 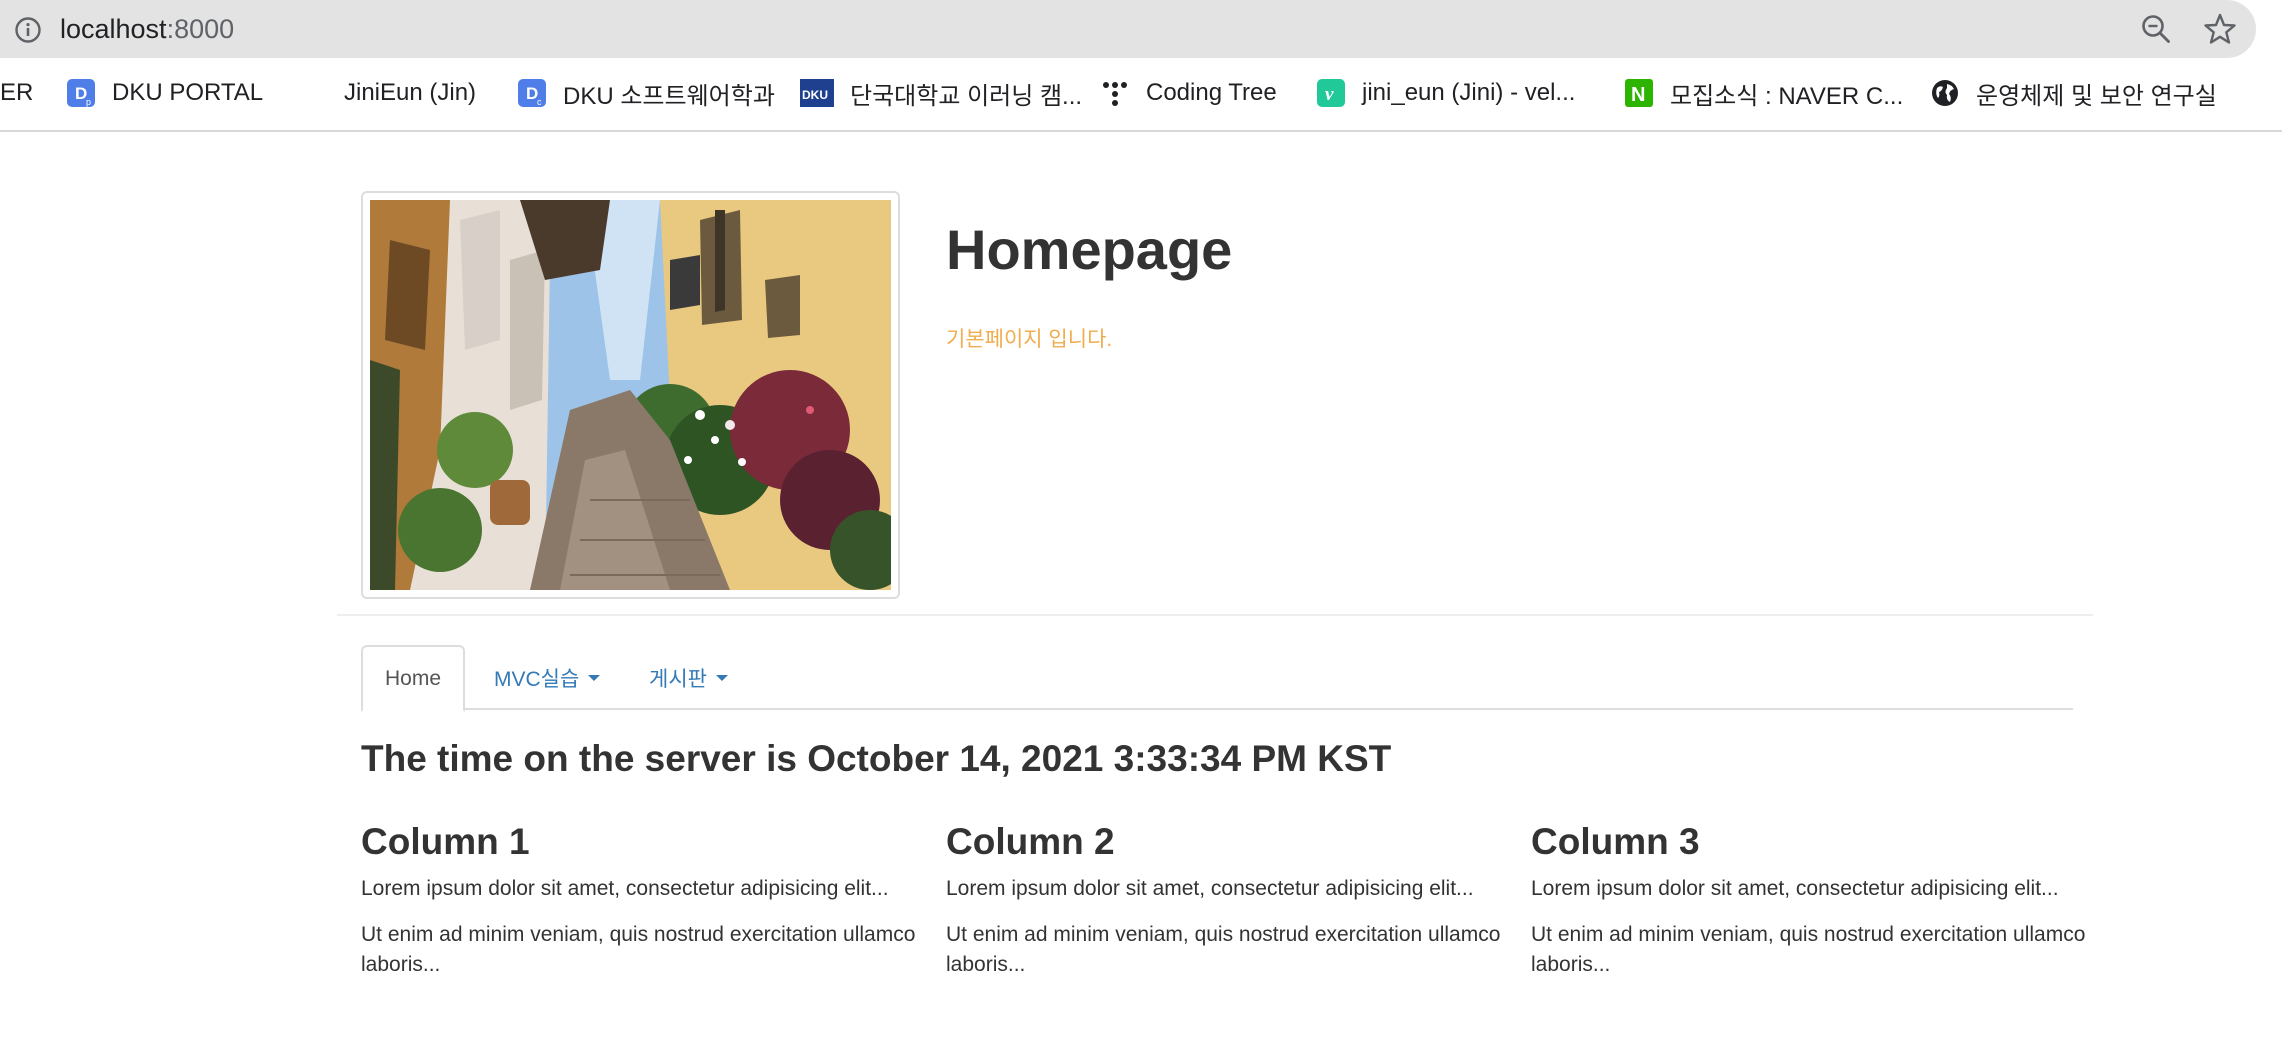 I want to click on header-divider, so click(x=1215, y=615).